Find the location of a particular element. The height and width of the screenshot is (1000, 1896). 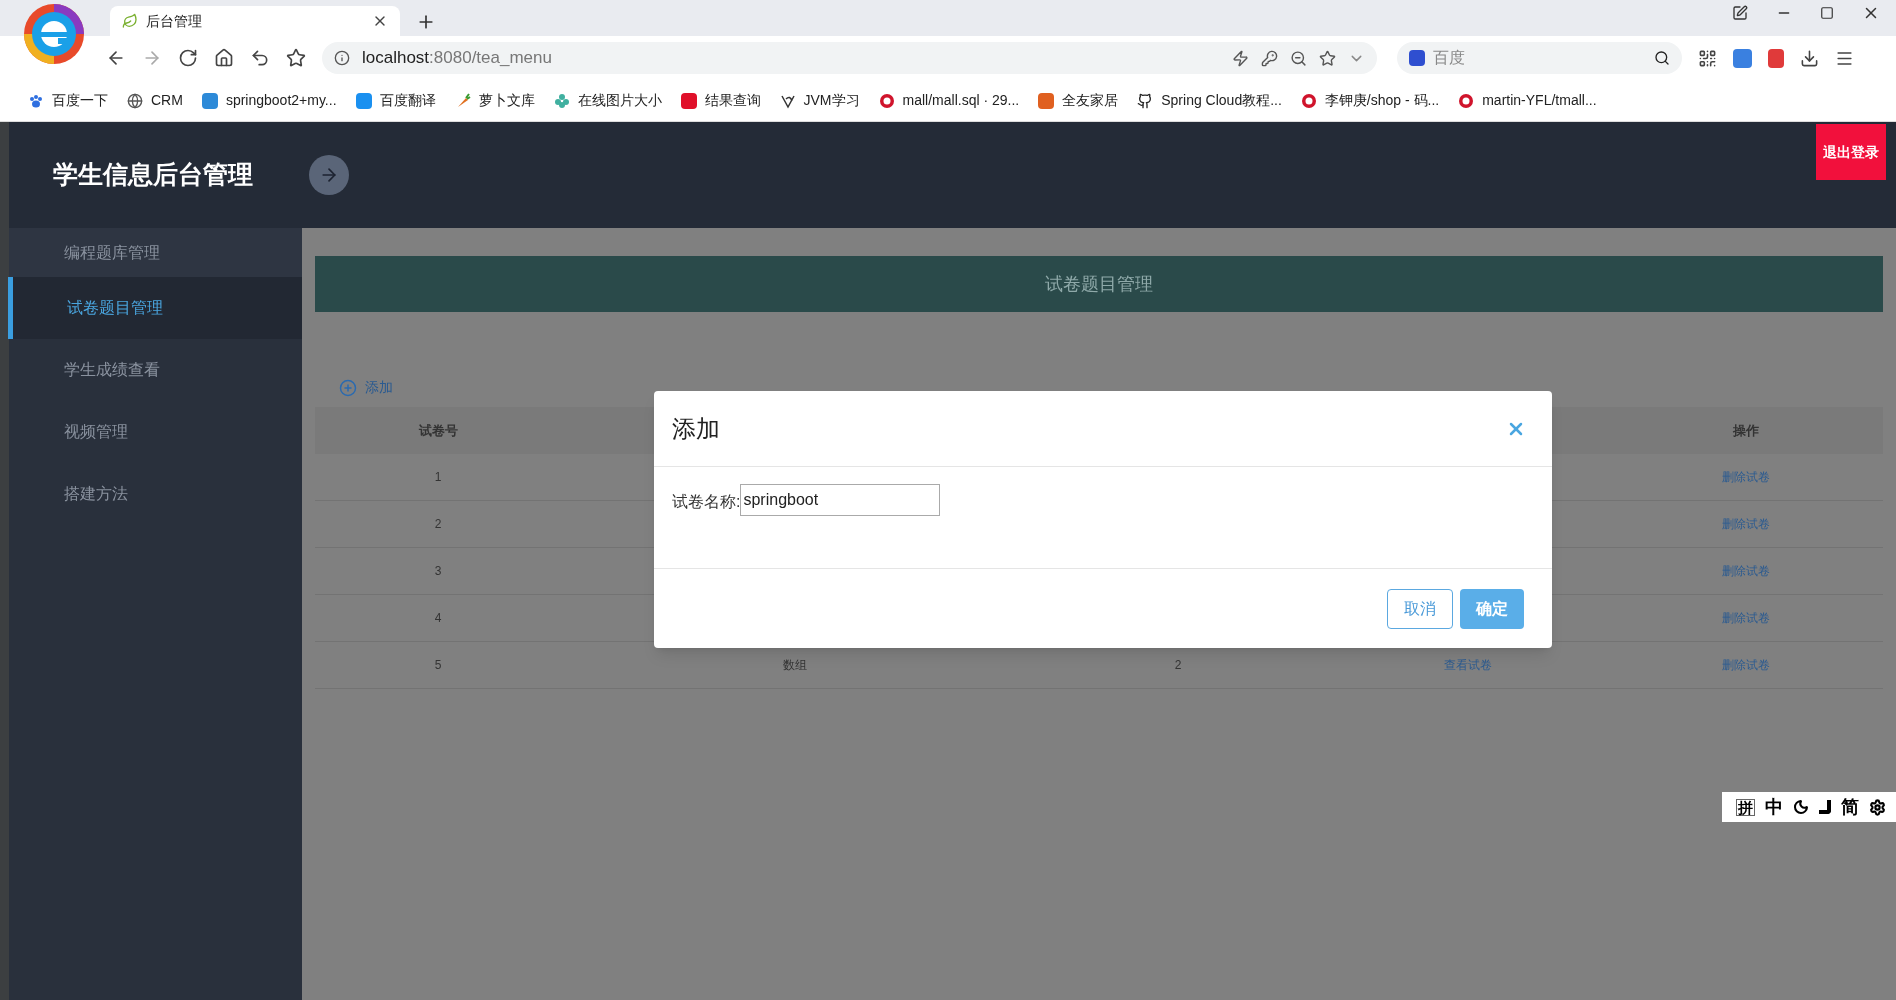

star-icon is located at coordinates (1327, 58).